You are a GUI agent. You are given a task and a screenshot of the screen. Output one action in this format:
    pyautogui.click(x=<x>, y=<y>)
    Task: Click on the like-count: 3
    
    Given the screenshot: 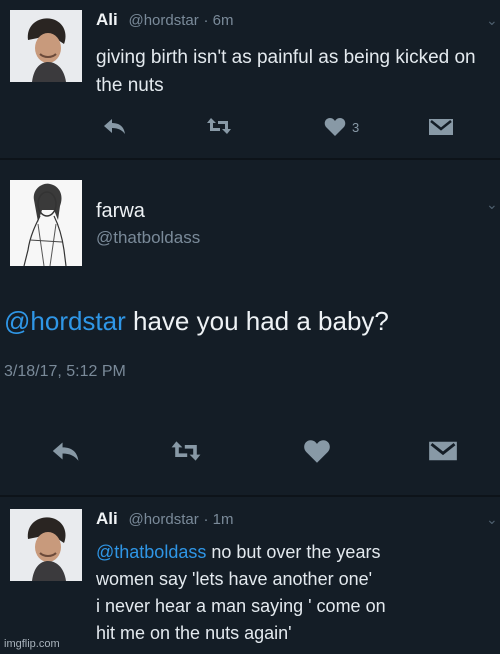 What is the action you would take?
    pyautogui.click(x=356, y=127)
    